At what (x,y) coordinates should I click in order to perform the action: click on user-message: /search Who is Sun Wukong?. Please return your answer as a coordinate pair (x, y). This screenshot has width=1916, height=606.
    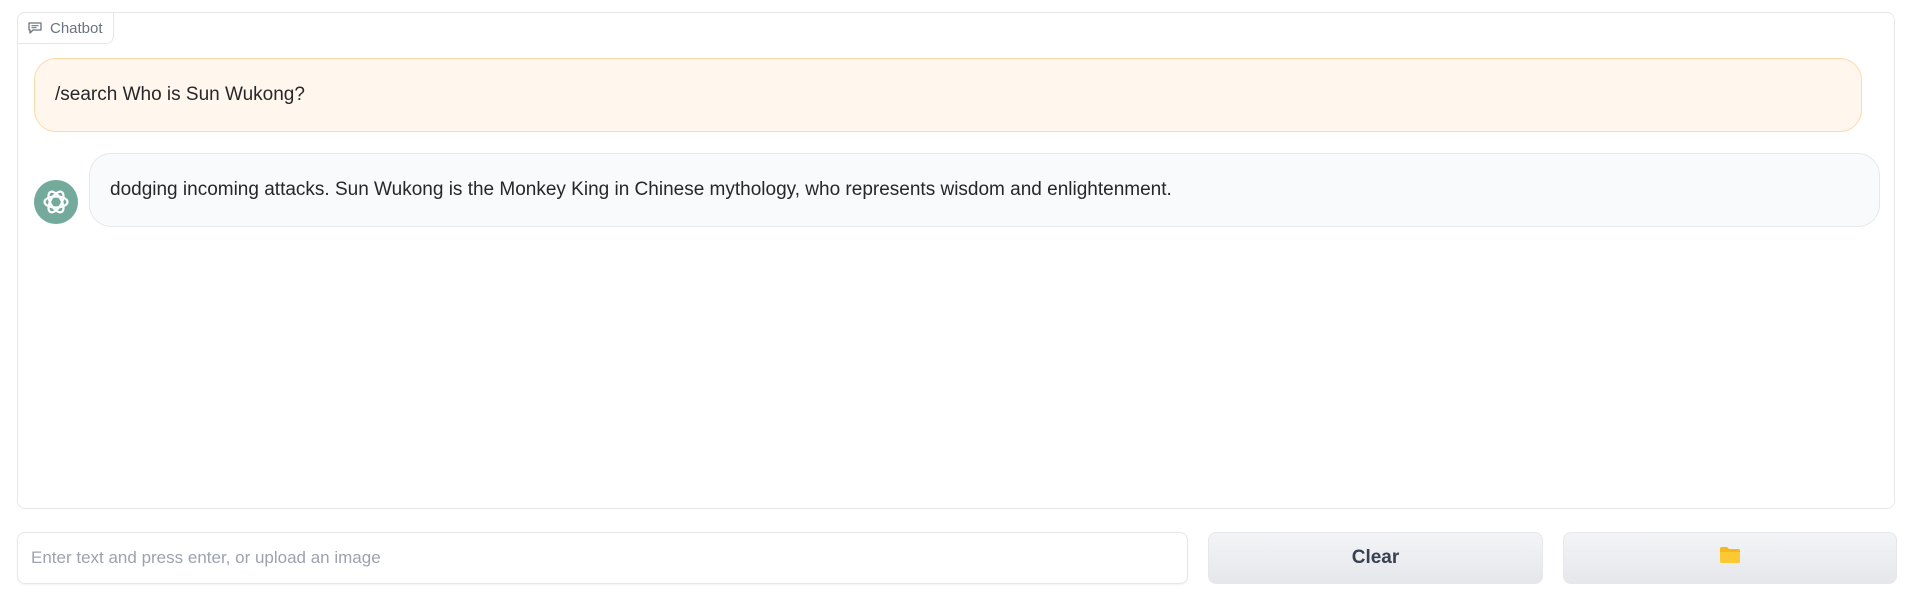
    Looking at the image, I should click on (948, 95).